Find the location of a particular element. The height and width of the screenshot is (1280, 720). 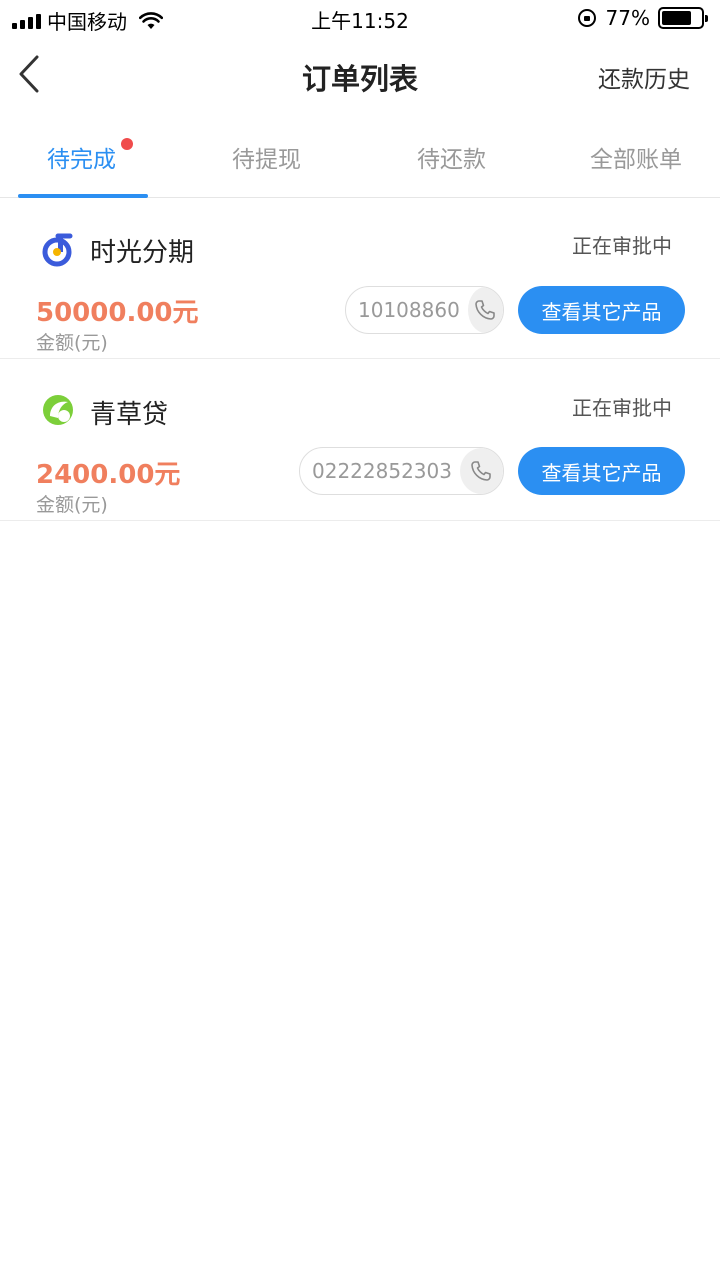

product-name: 时光分期 is located at coordinates (142, 253).